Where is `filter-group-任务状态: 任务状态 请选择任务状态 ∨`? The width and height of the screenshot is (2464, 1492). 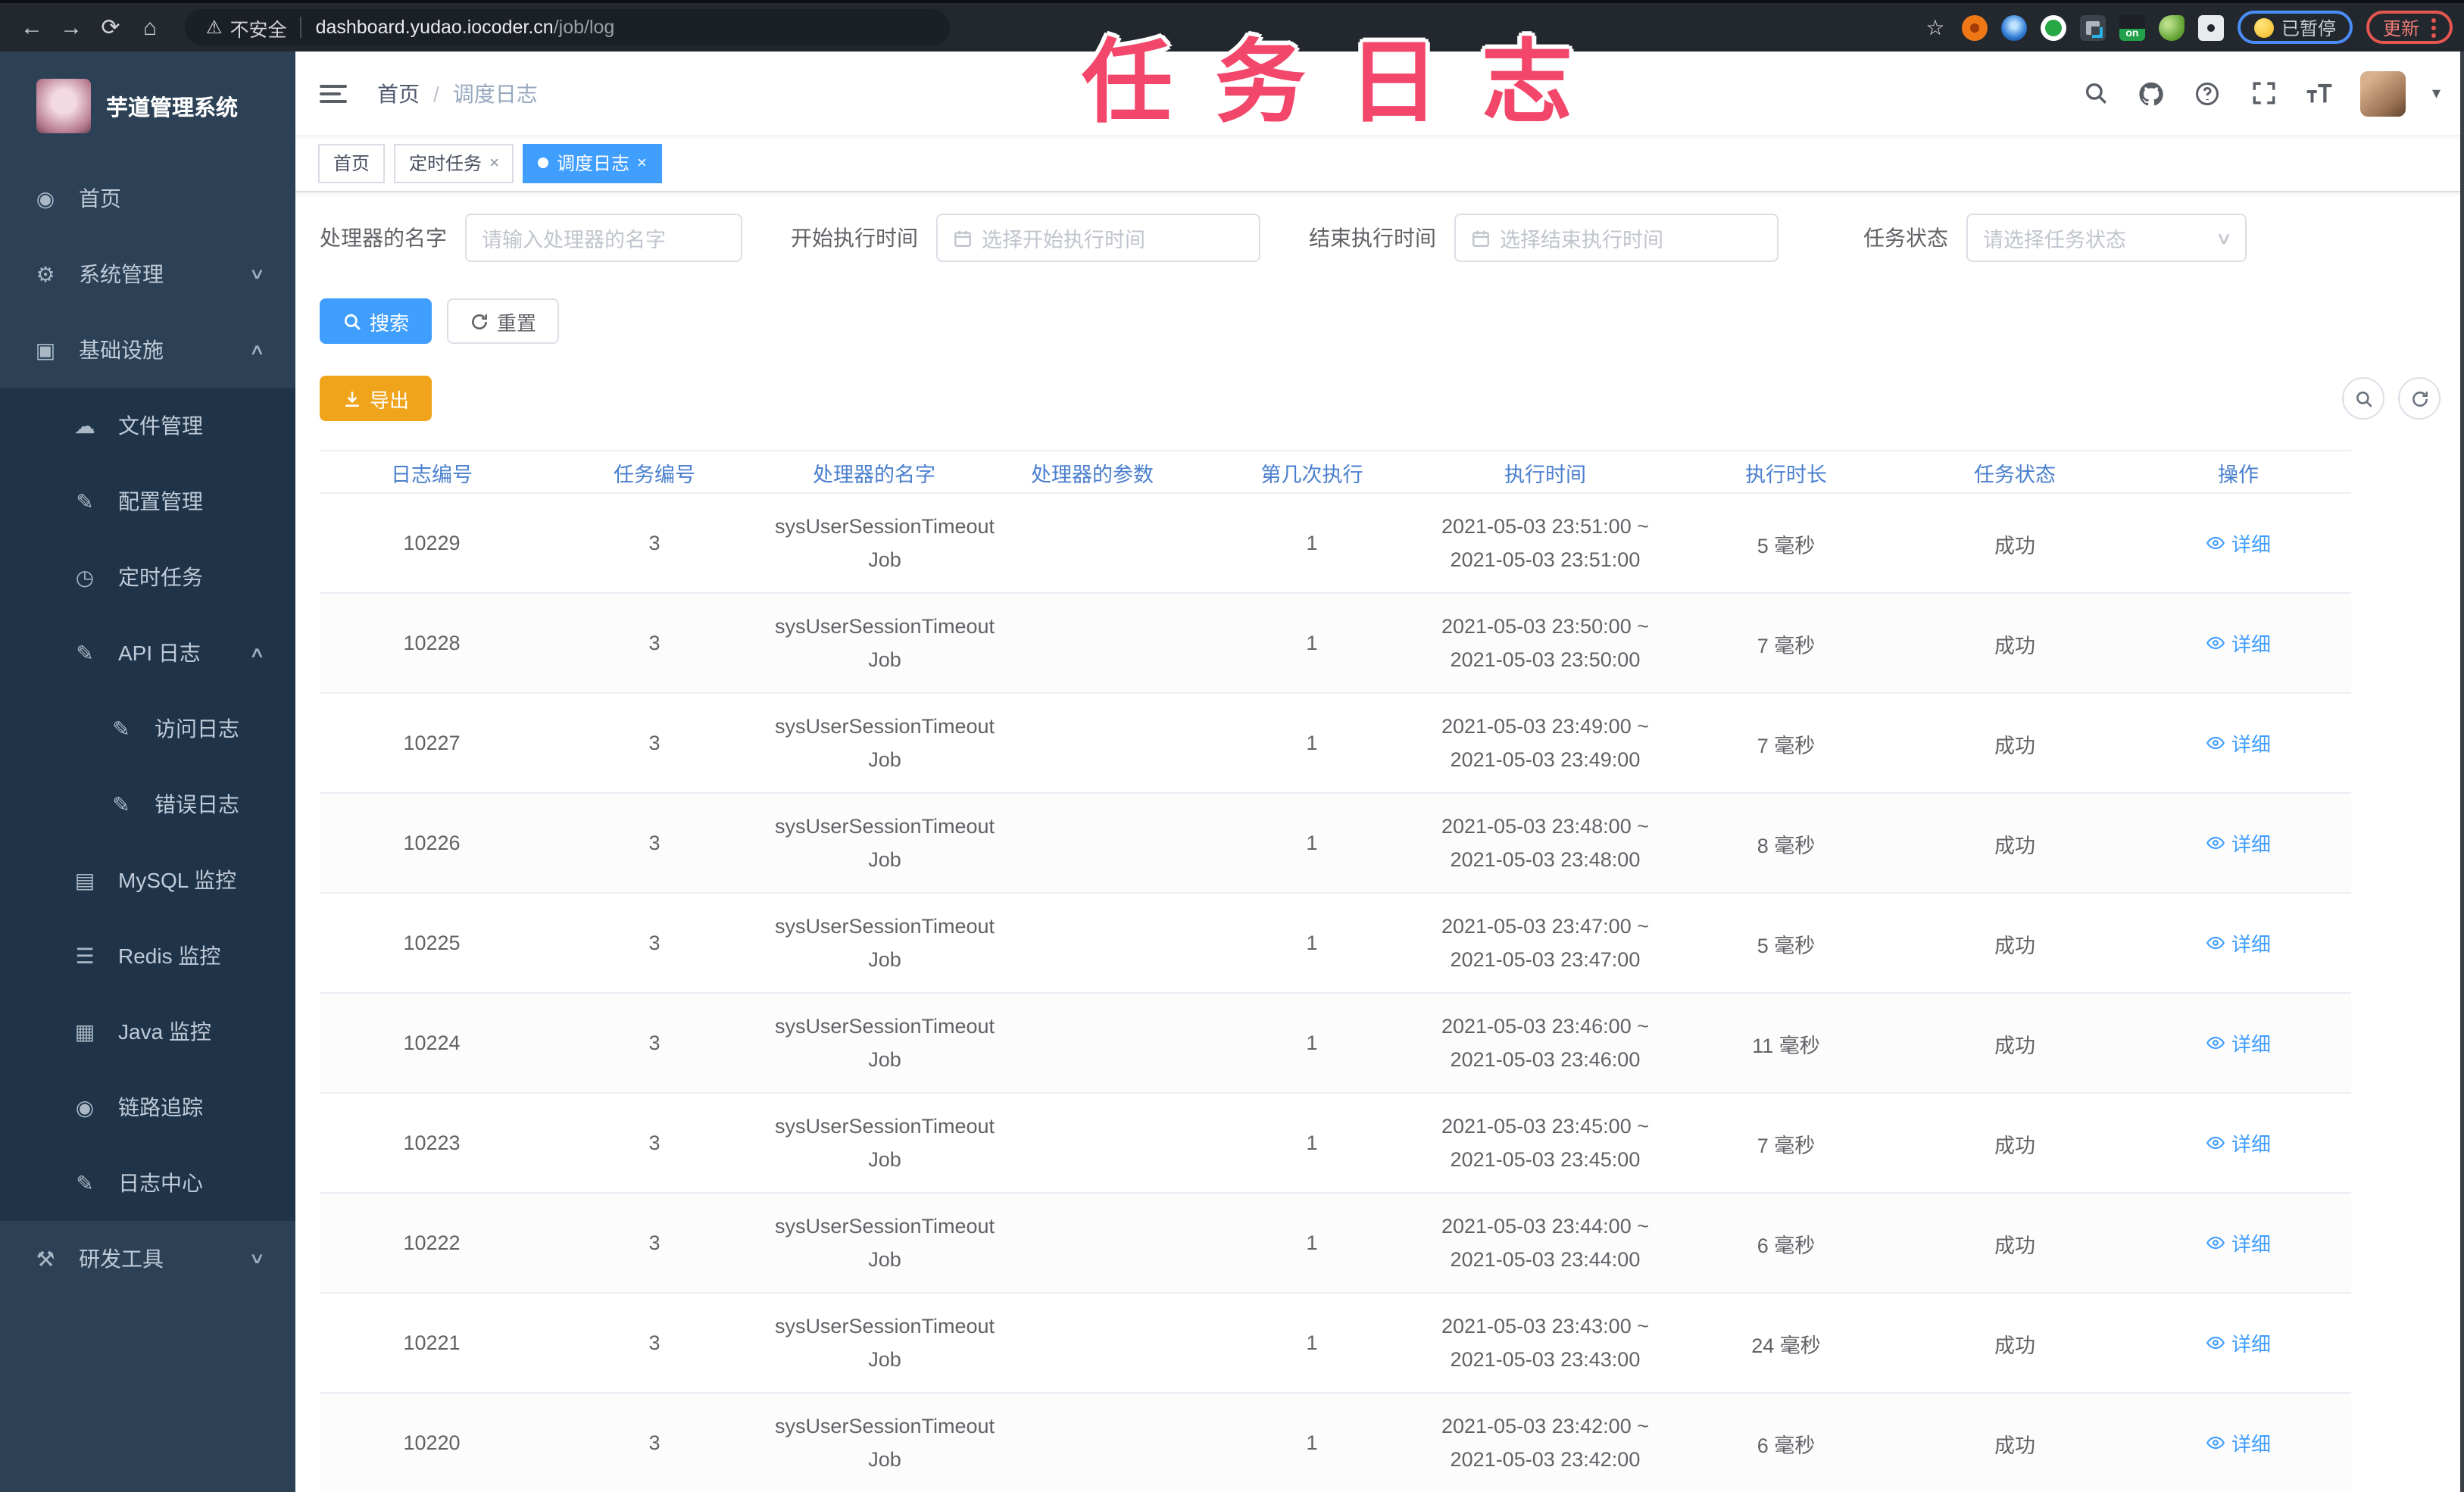 filter-group-任务状态: 任务状态 请选择任务状态 ∨ is located at coordinates (2055, 238).